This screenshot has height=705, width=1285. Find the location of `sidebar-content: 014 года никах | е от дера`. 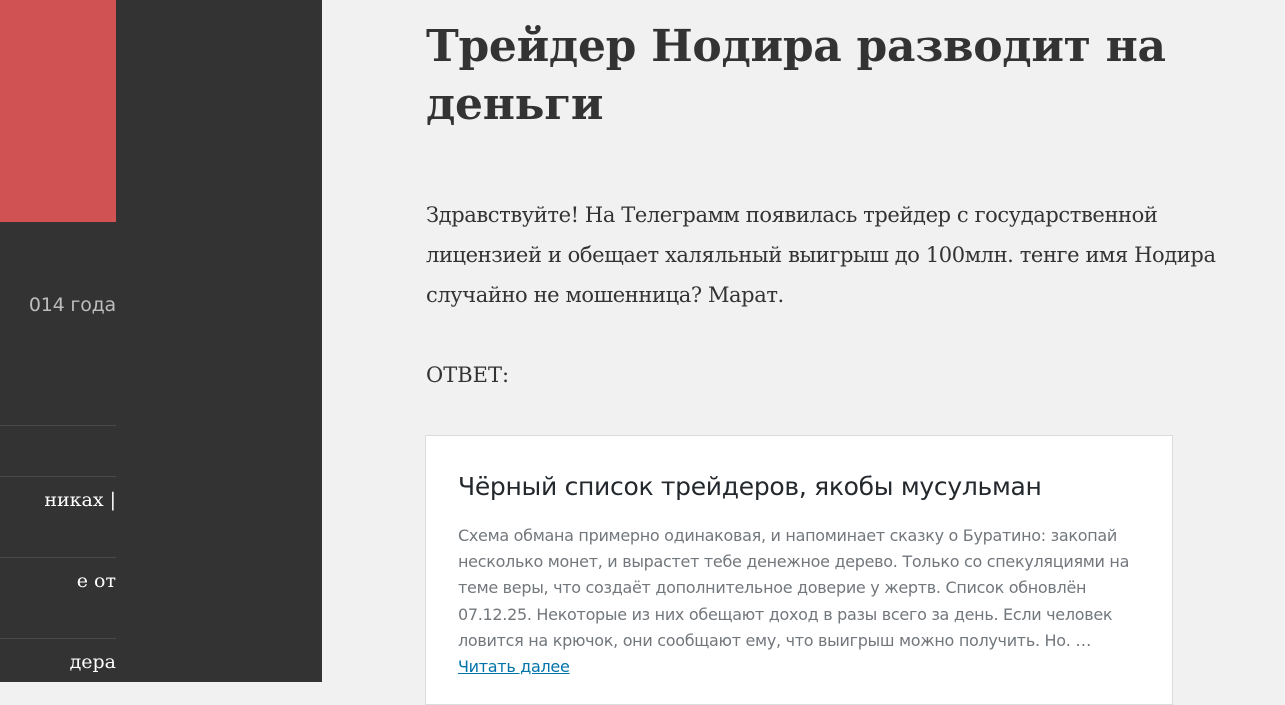

sidebar-content: 014 года никах | е от дера is located at coordinates (58, 341).